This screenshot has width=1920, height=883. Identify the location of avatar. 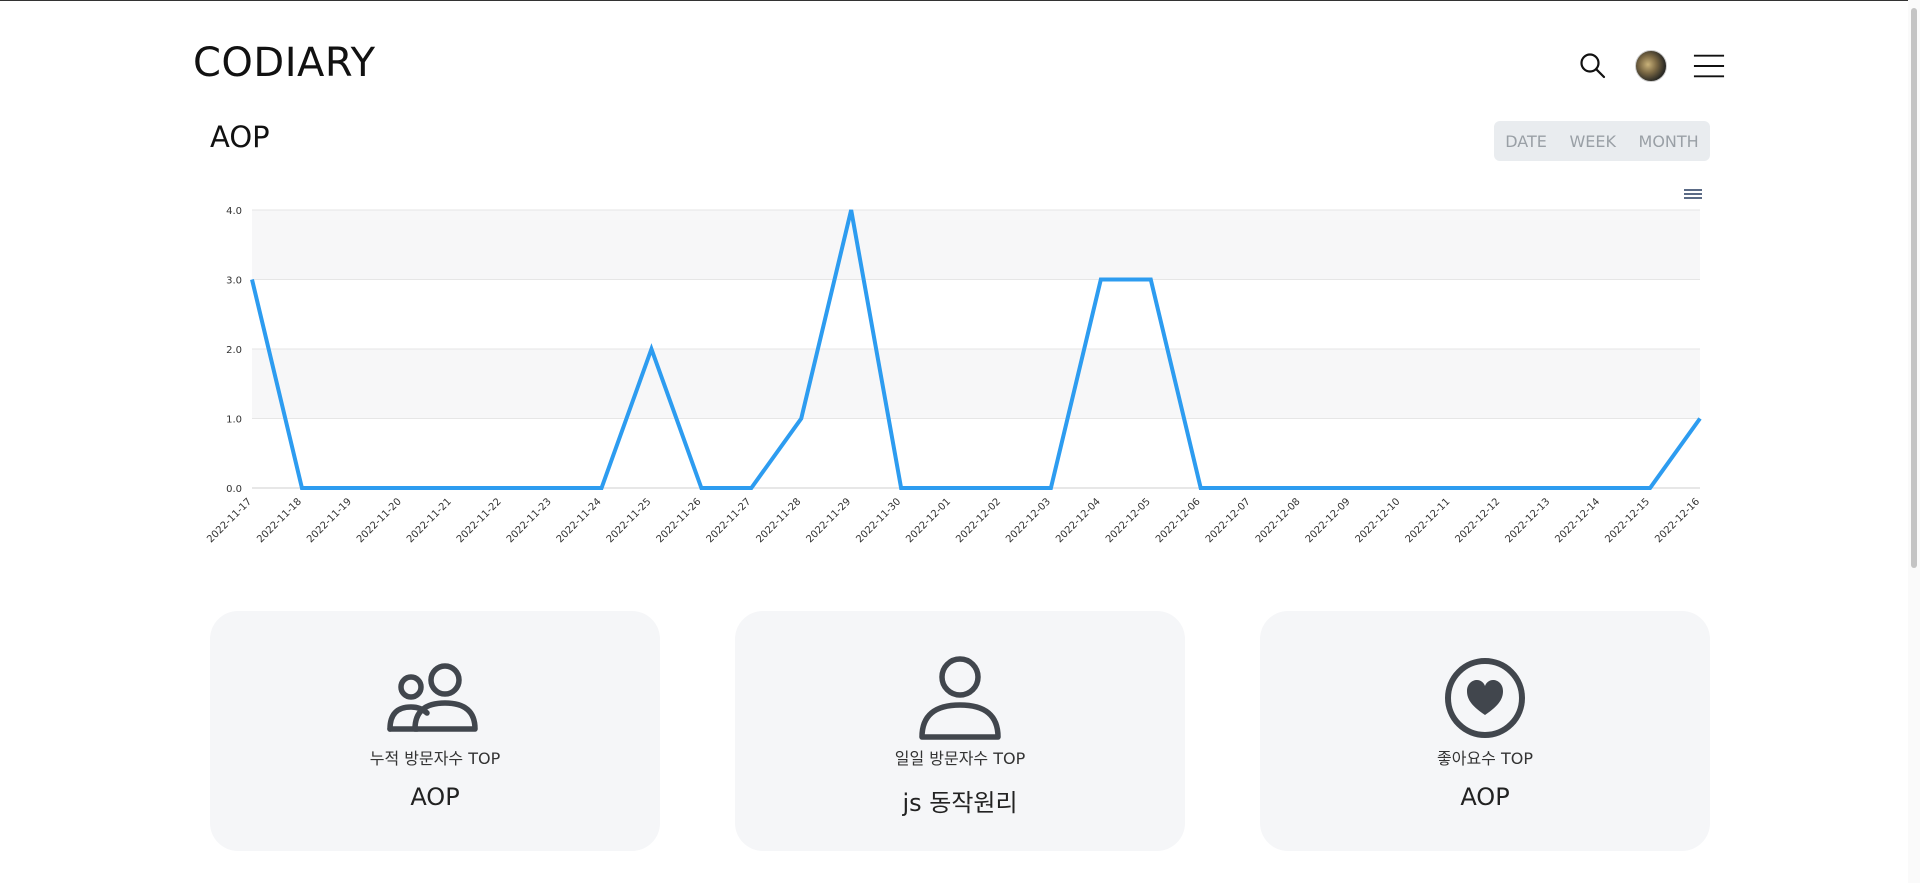
(1651, 66).